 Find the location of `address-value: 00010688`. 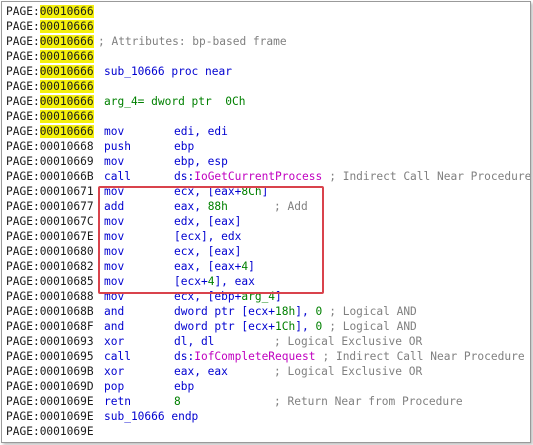

address-value: 00010688 is located at coordinates (66, 296).